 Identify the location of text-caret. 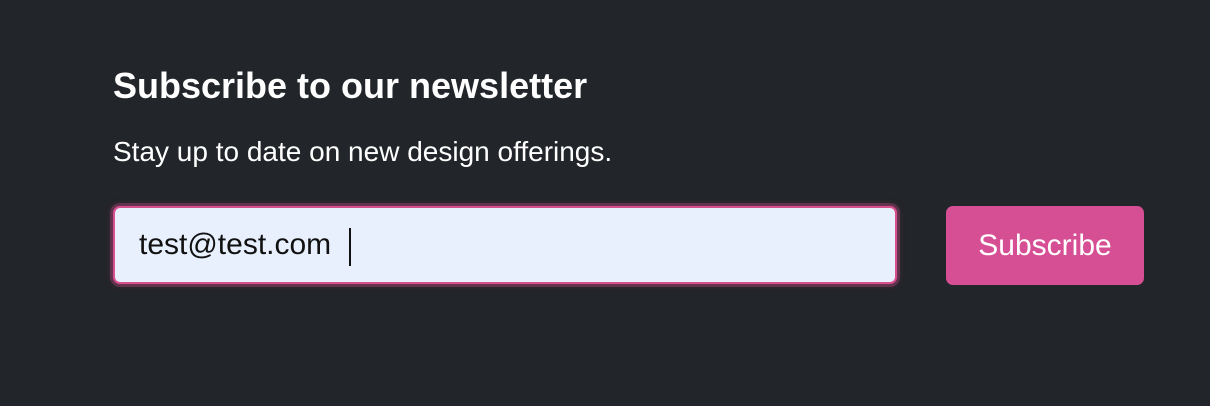
(350, 247).